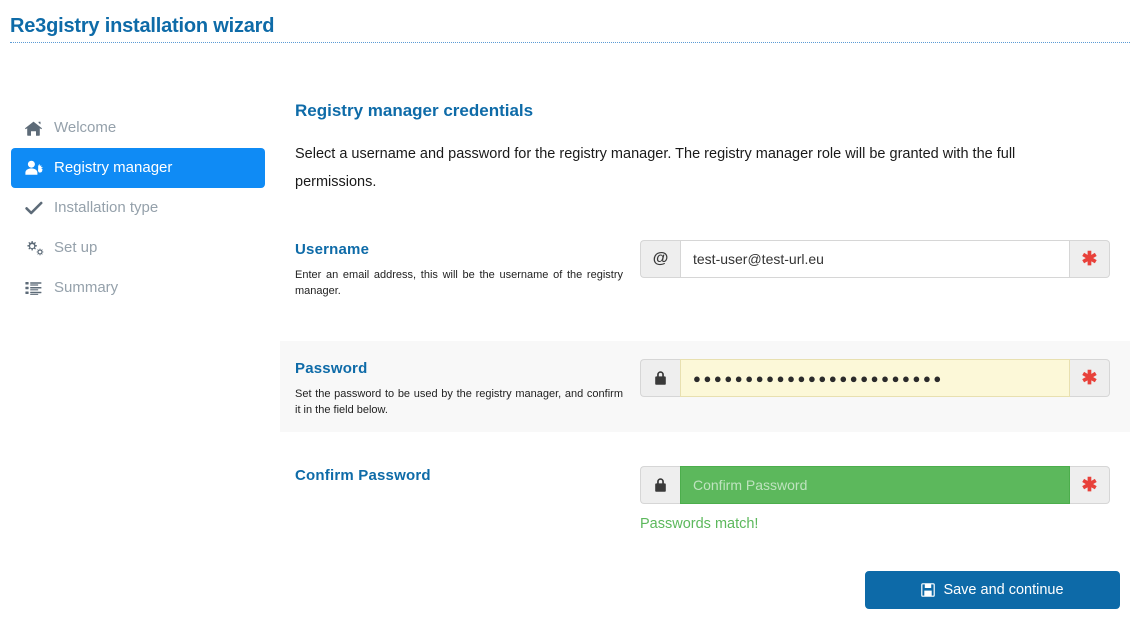  I want to click on confirm-password-label: Confirm Password, so click(363, 475).